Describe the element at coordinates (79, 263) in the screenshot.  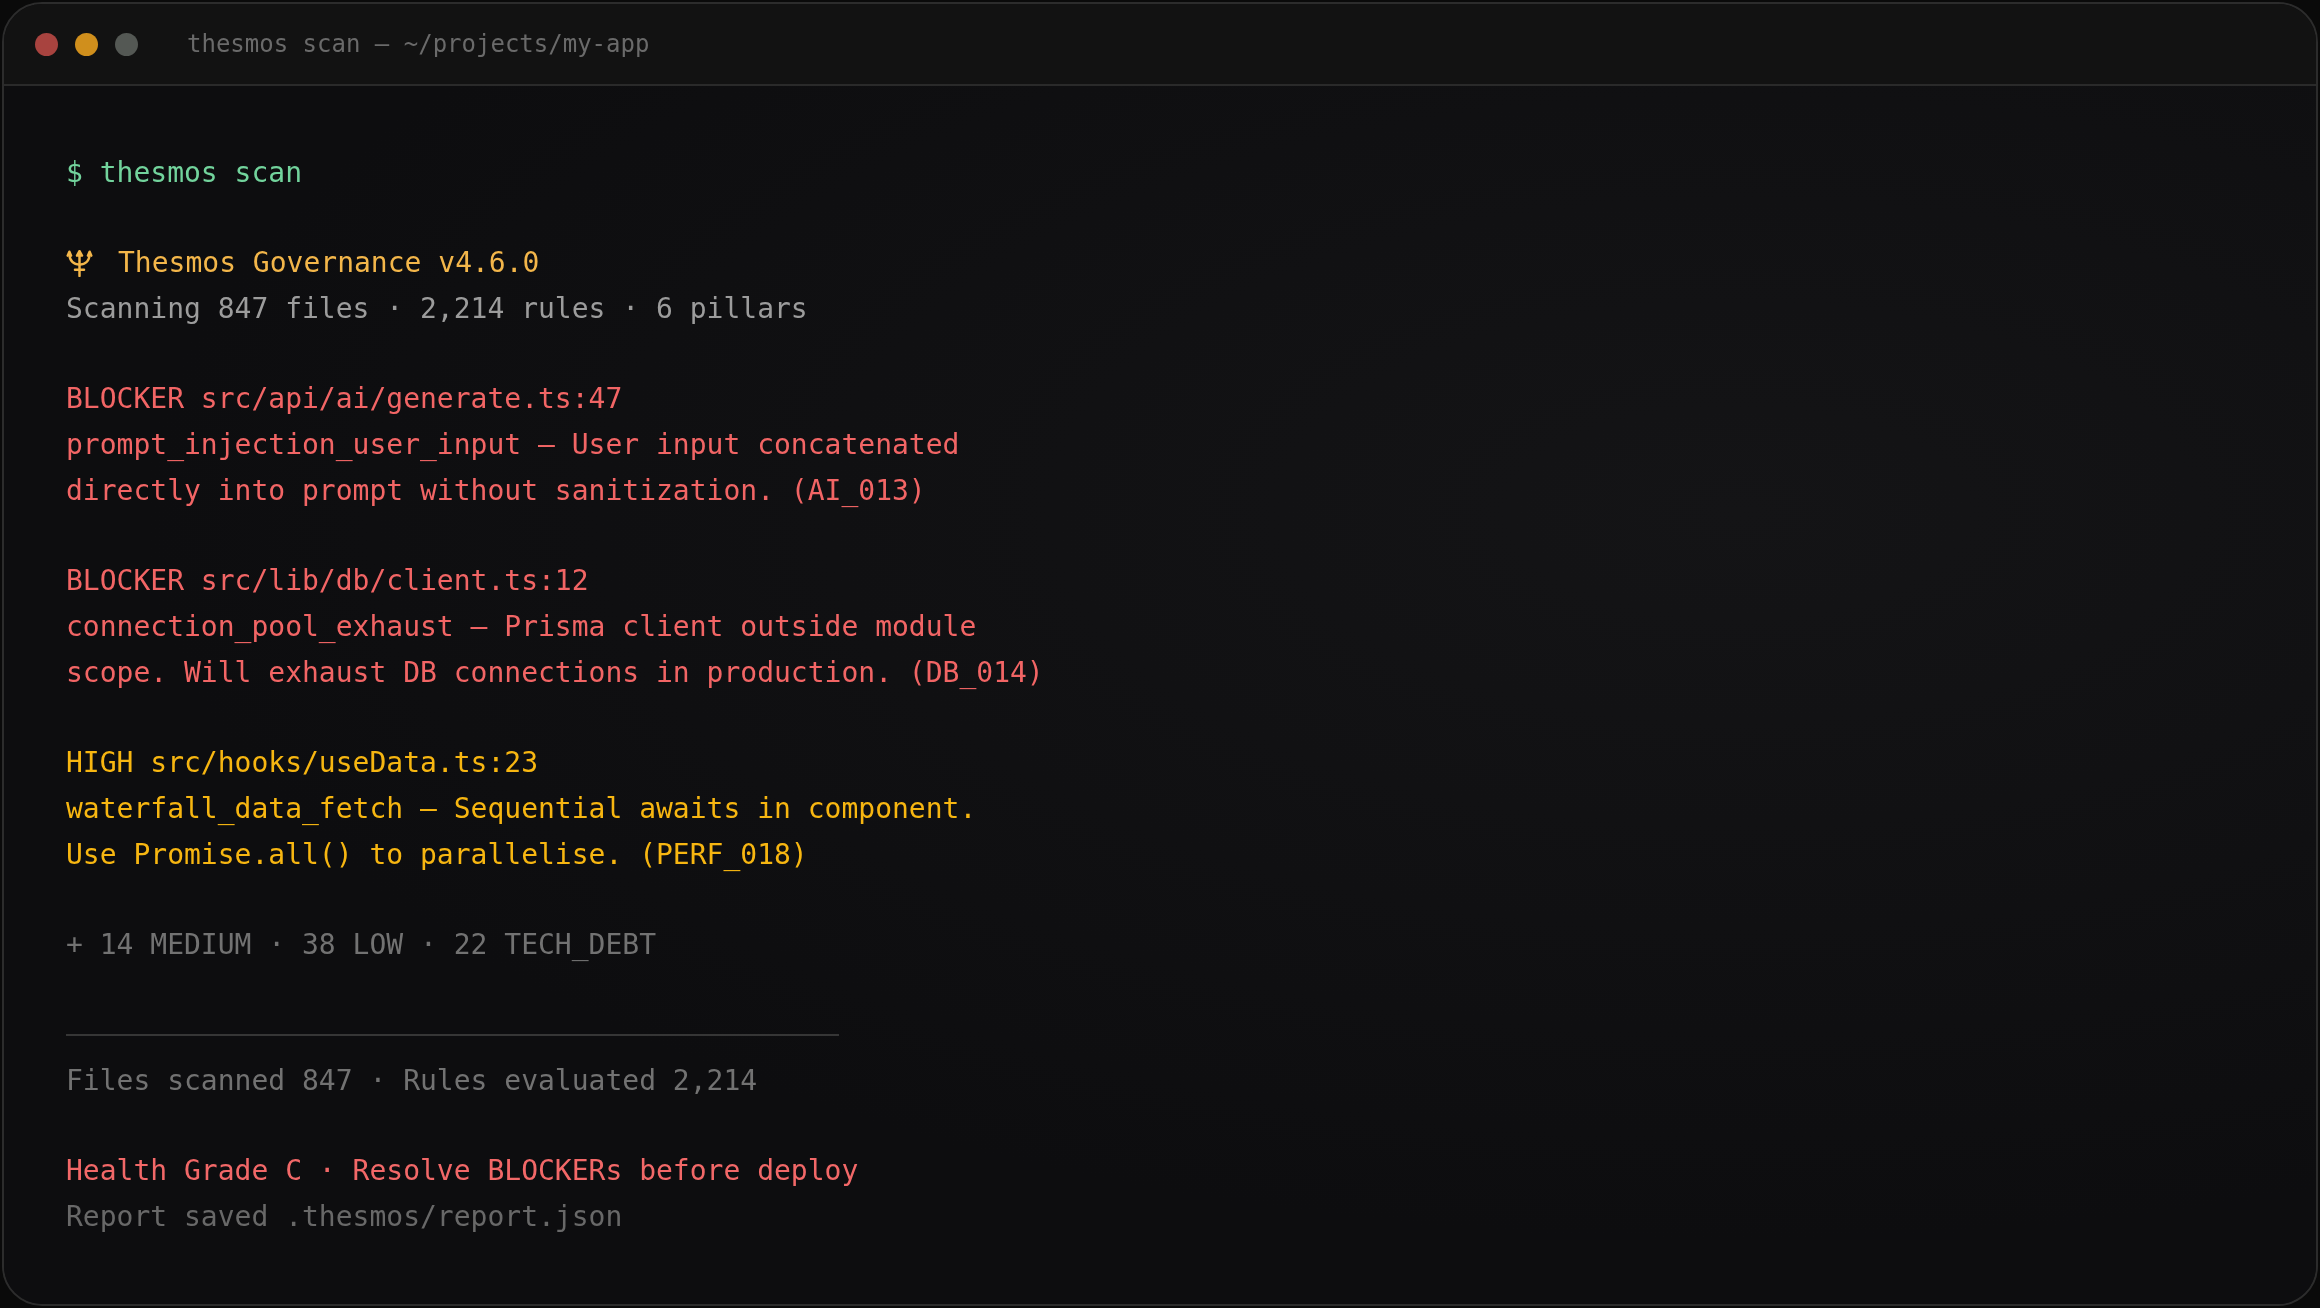
I see `trident-icon` at that location.